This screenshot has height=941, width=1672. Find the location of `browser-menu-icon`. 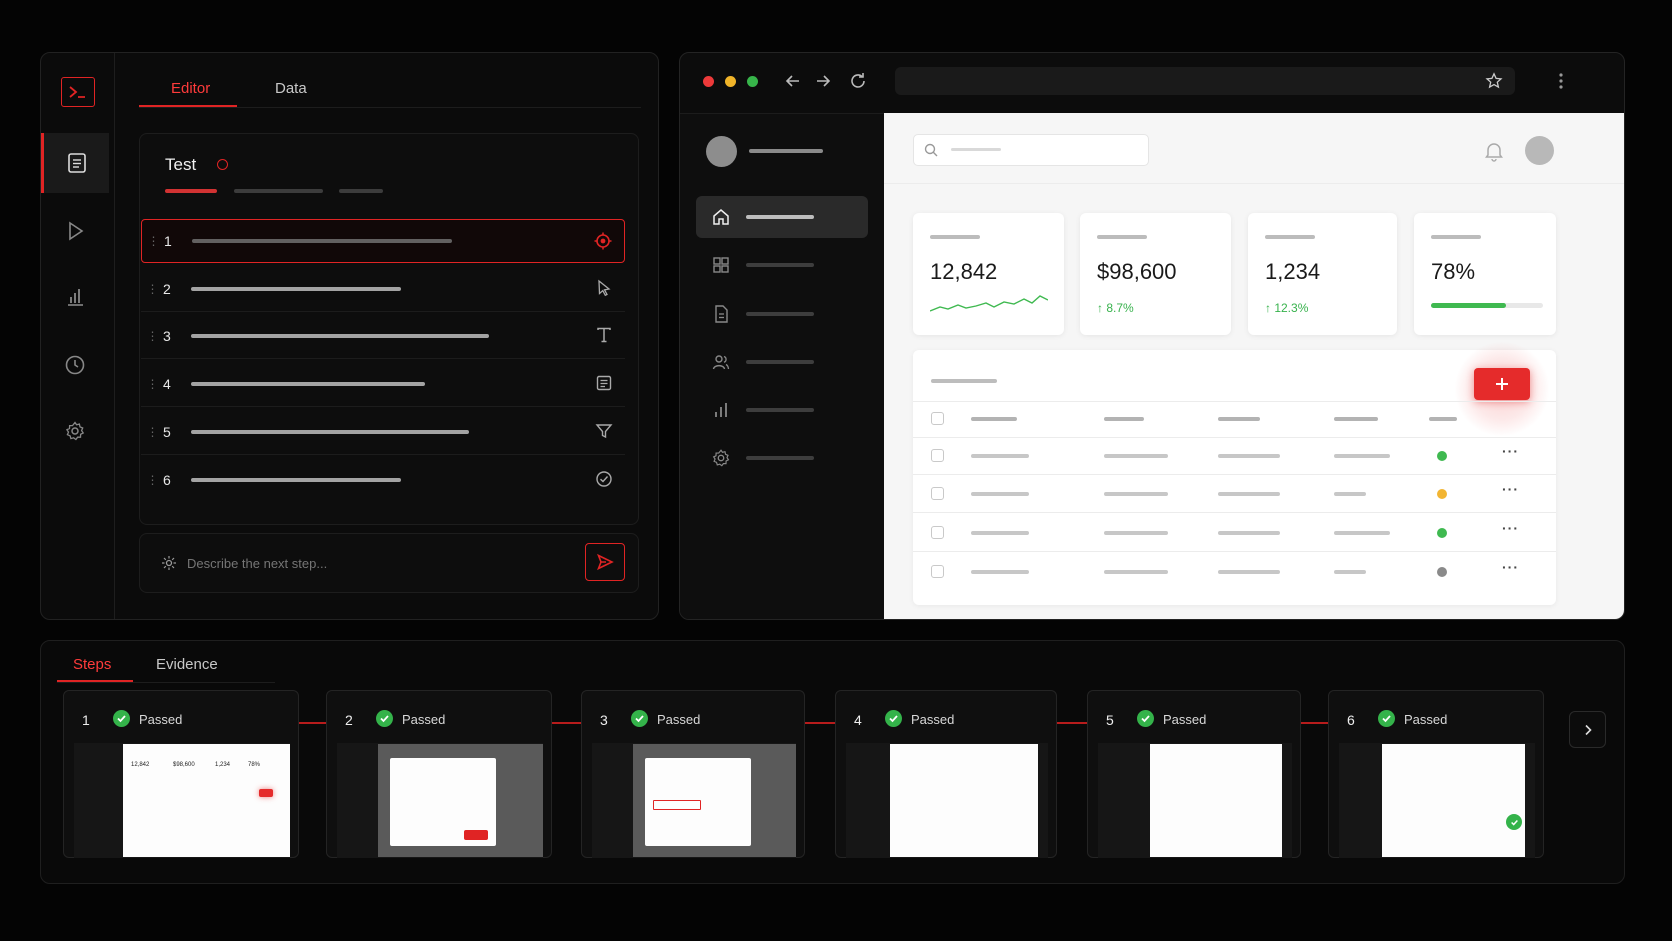

browser-menu-icon is located at coordinates (1561, 81).